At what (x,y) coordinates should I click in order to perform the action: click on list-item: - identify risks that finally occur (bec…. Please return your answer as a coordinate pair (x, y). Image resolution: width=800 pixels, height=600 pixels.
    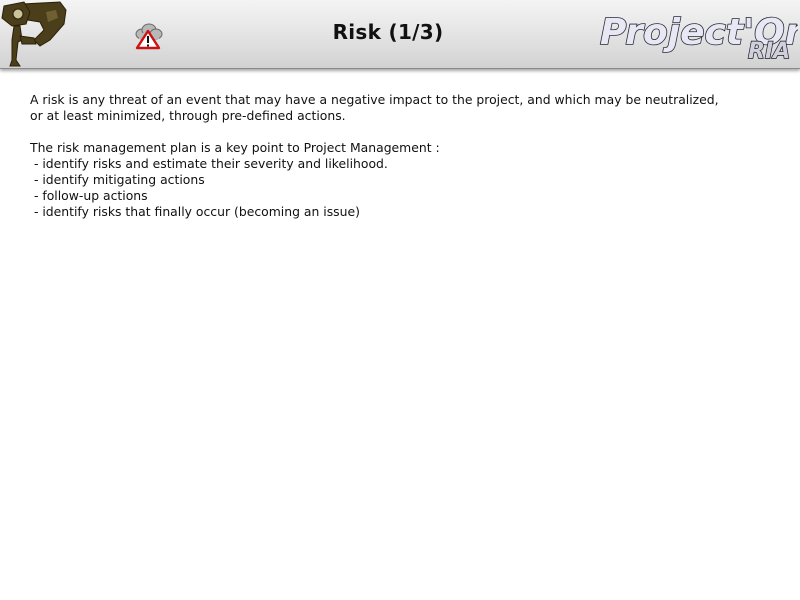
    Looking at the image, I should click on (195, 211).